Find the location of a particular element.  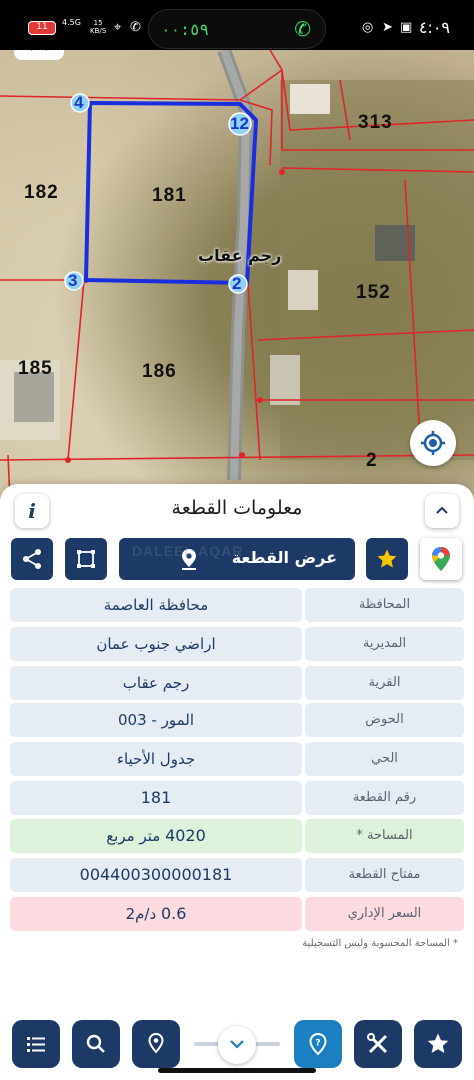

my-location-pin-button is located at coordinates (156, 1044).